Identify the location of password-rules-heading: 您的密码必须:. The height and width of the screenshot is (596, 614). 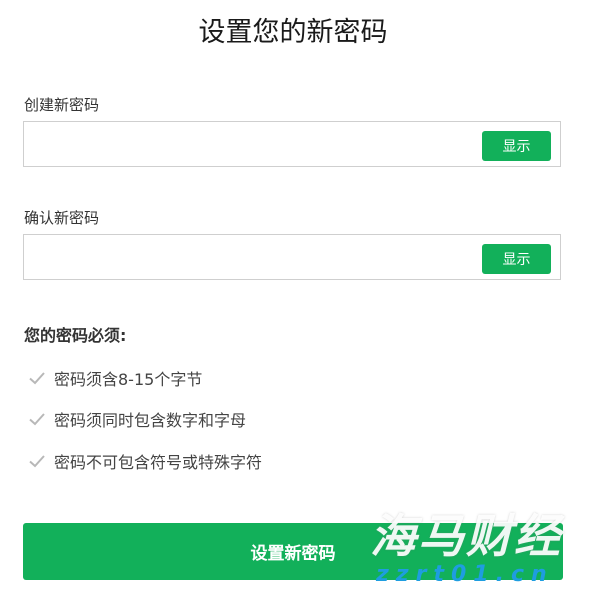
(75, 335).